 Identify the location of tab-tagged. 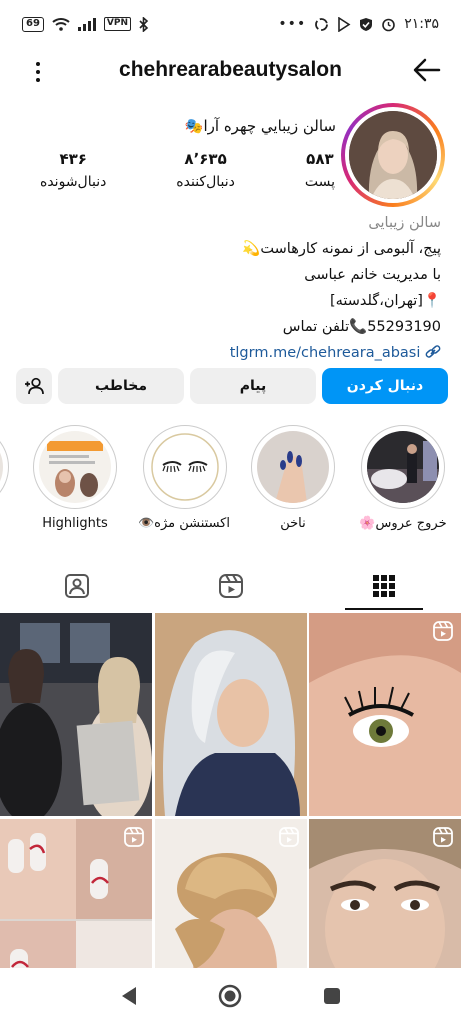
(77, 586).